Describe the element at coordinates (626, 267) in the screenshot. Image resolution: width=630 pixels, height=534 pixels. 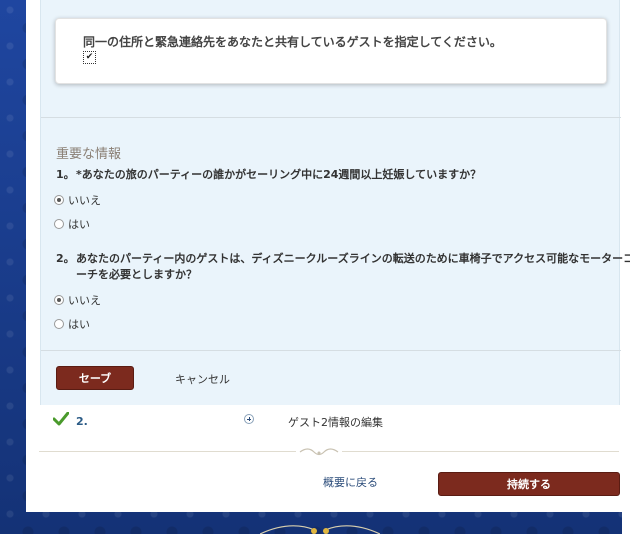
I see `right-edge-strip` at that location.